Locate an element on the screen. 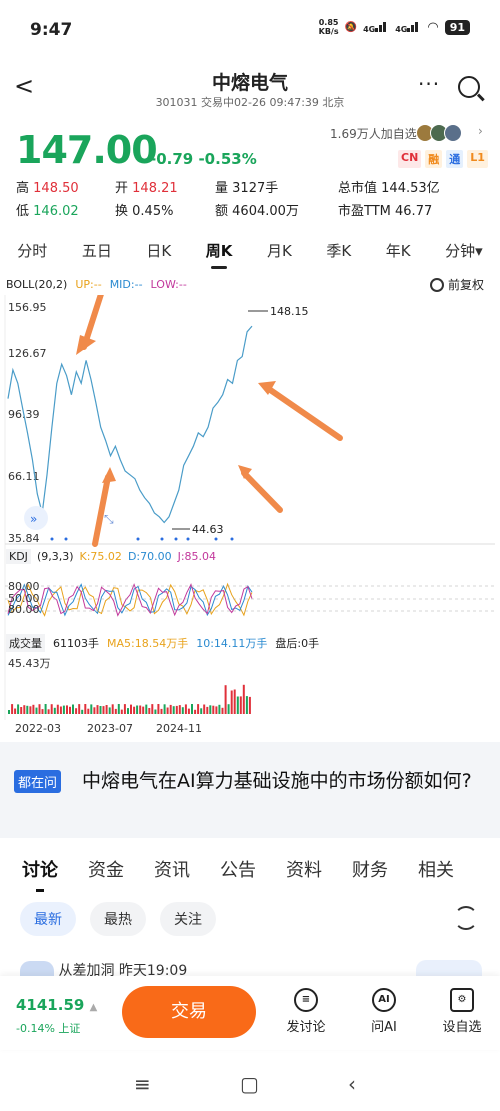 The width and height of the screenshot is (500, 1111). tab-news: 资讯 is located at coordinates (172, 869).